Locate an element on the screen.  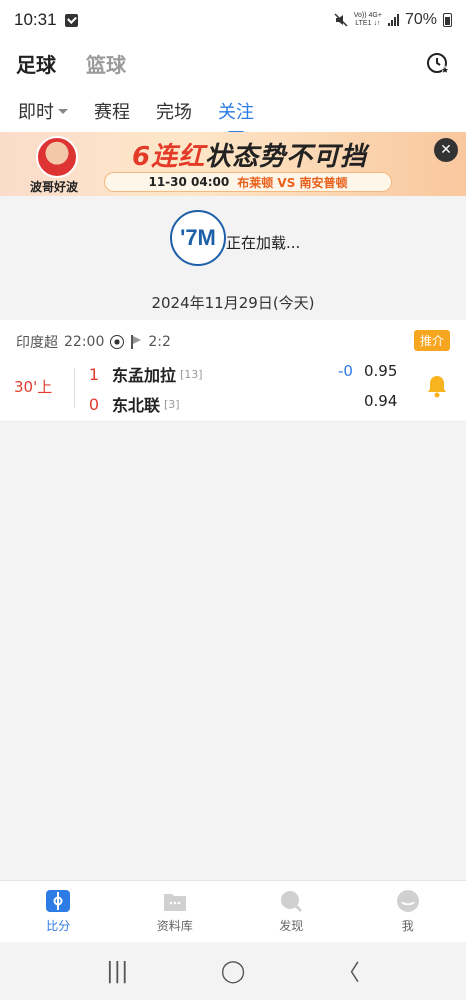
recommend-badge: 推介 is located at coordinates (431, 340).